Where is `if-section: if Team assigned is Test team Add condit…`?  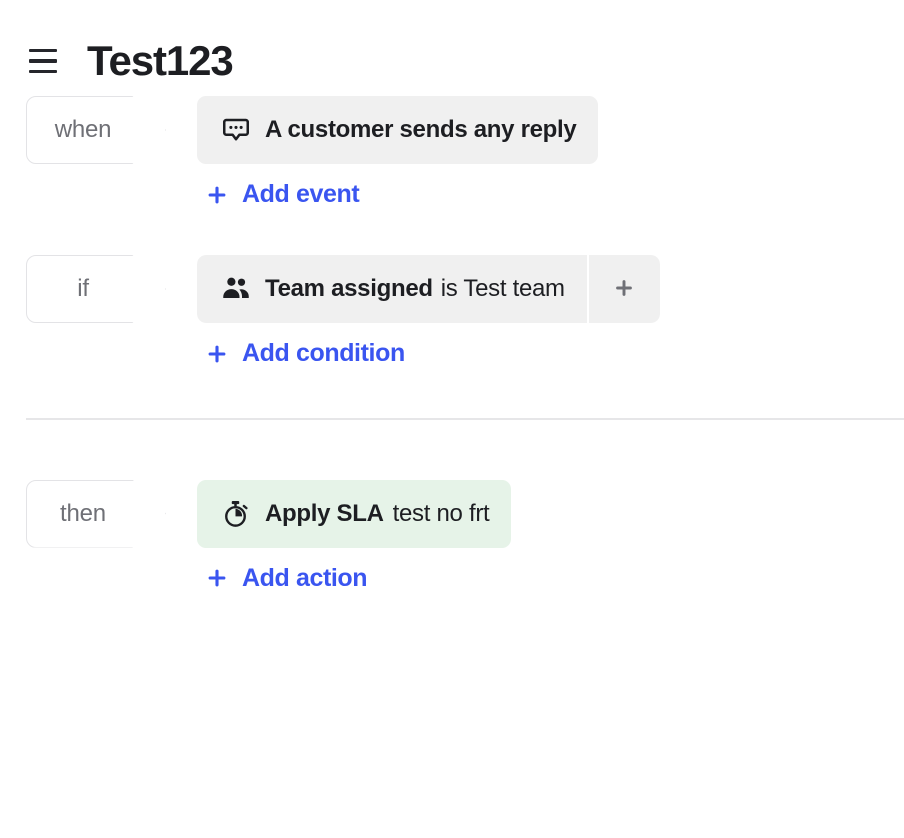
if-section: if Team assigned is Test team Add condit… is located at coordinates (452, 310).